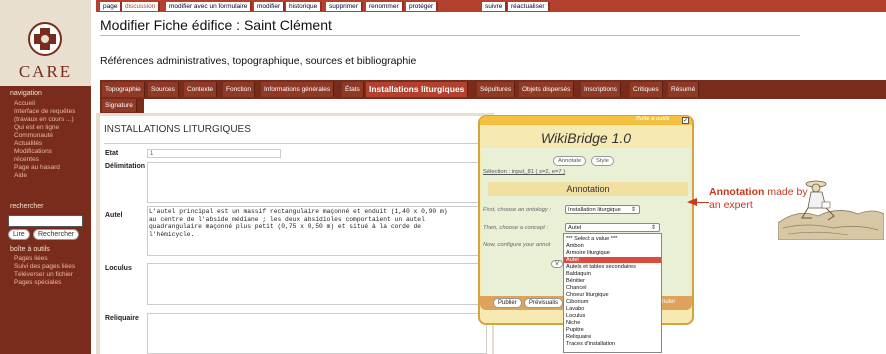 This screenshot has height=354, width=886. I want to click on autel-label: Autel, so click(114, 215).